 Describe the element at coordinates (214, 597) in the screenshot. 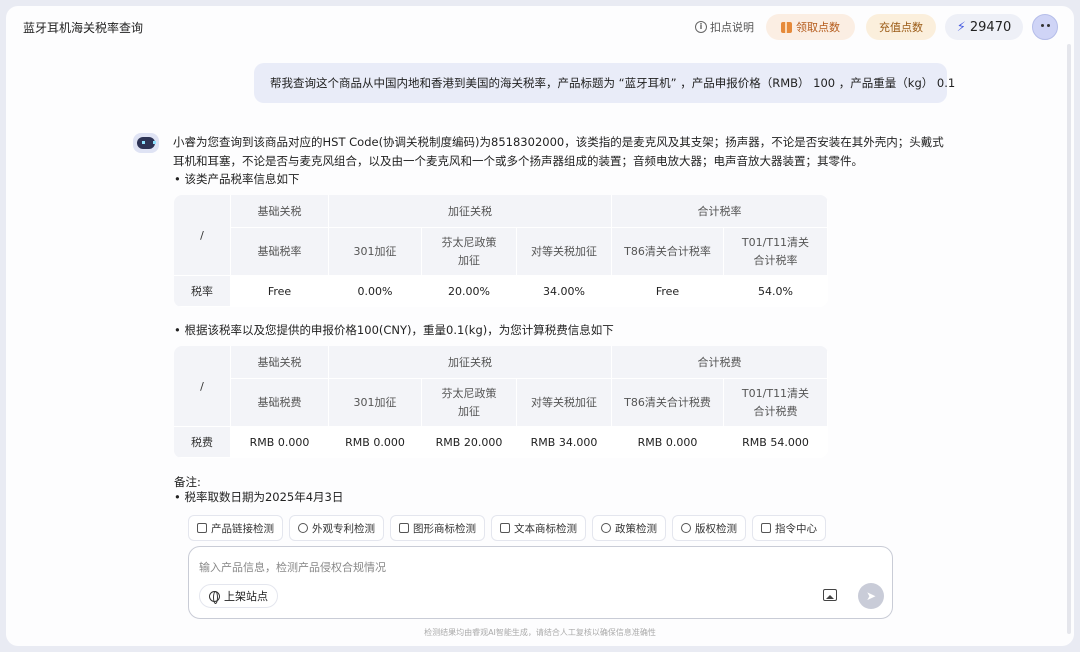

I see `globe-icon` at that location.